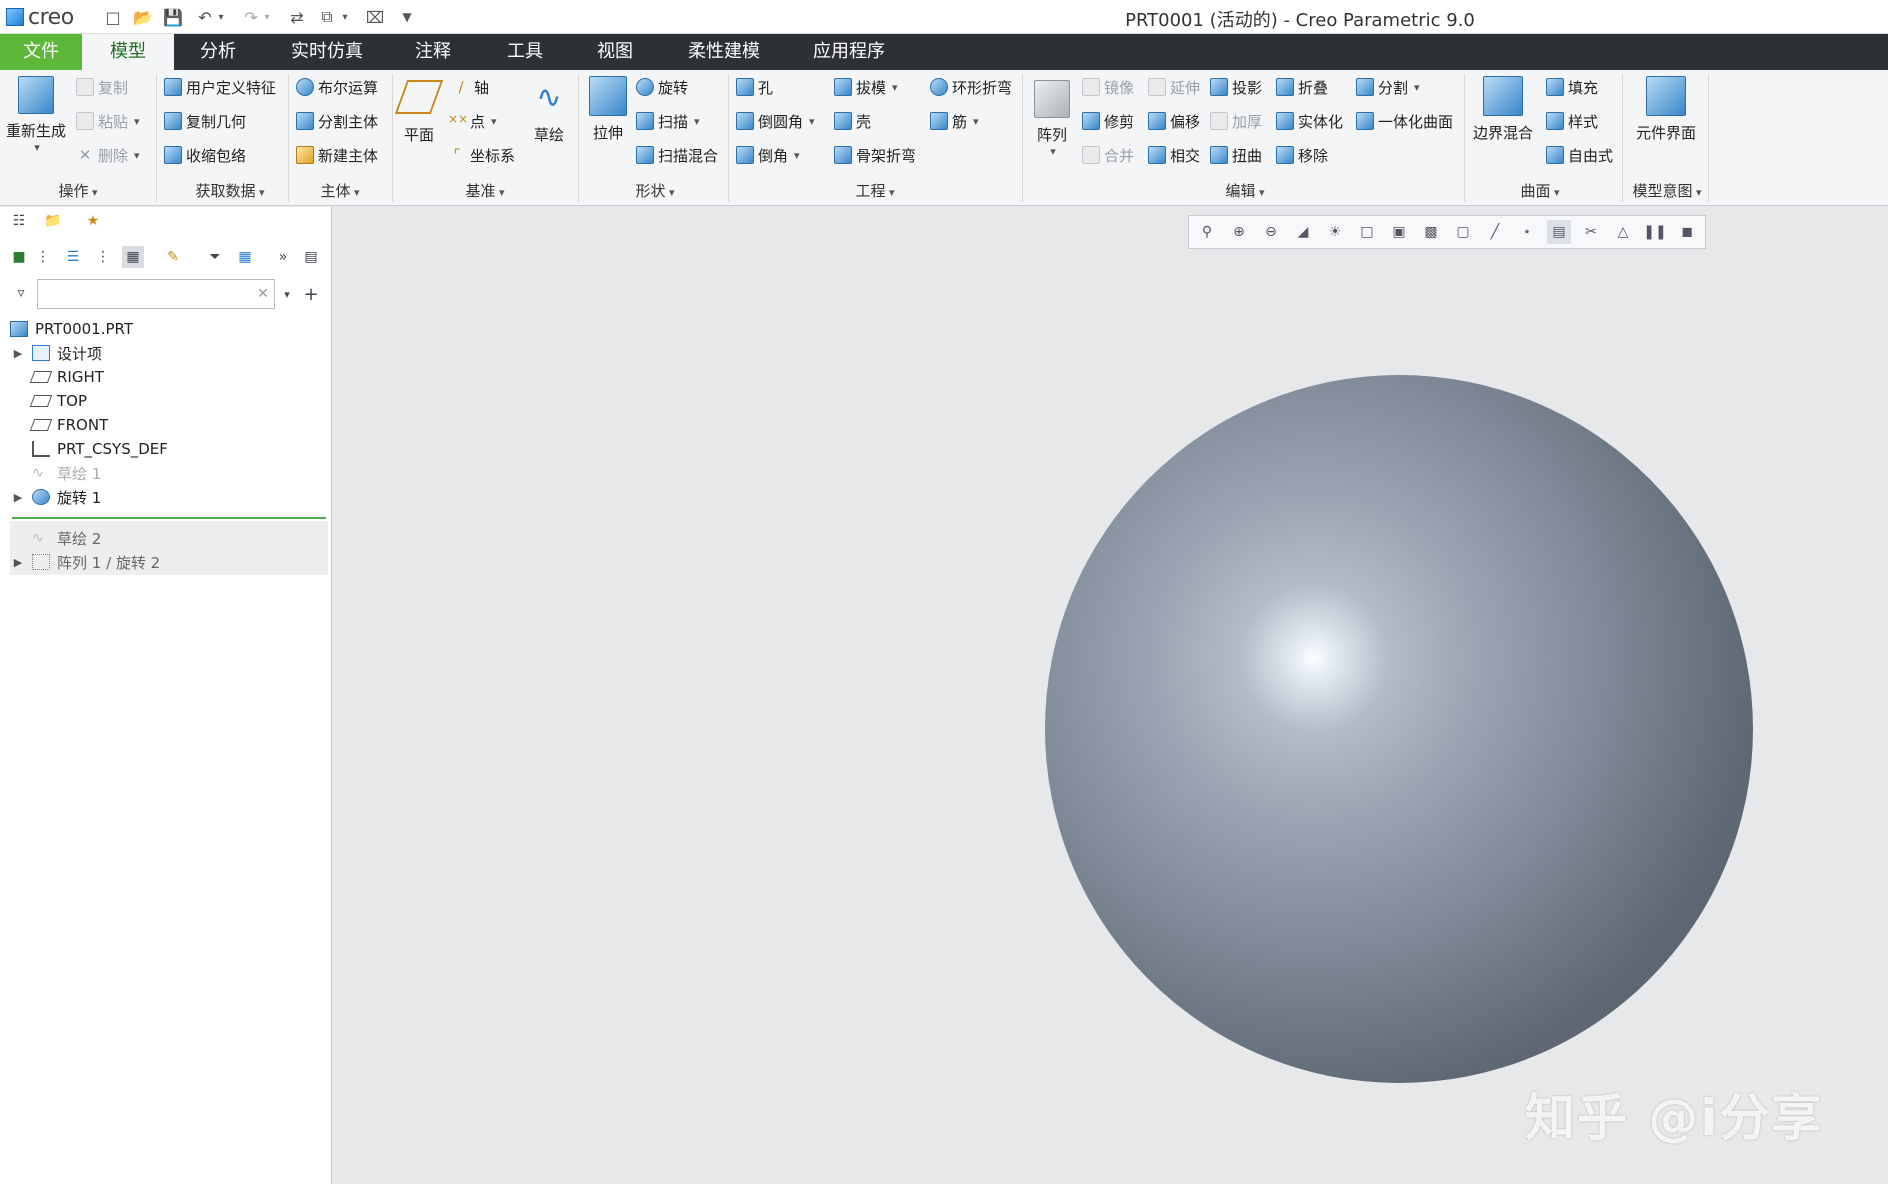 The width and height of the screenshot is (1888, 1184). Describe the element at coordinates (1667, 190) in the screenshot. I see `group-label-model-intent: 模型意图` at that location.